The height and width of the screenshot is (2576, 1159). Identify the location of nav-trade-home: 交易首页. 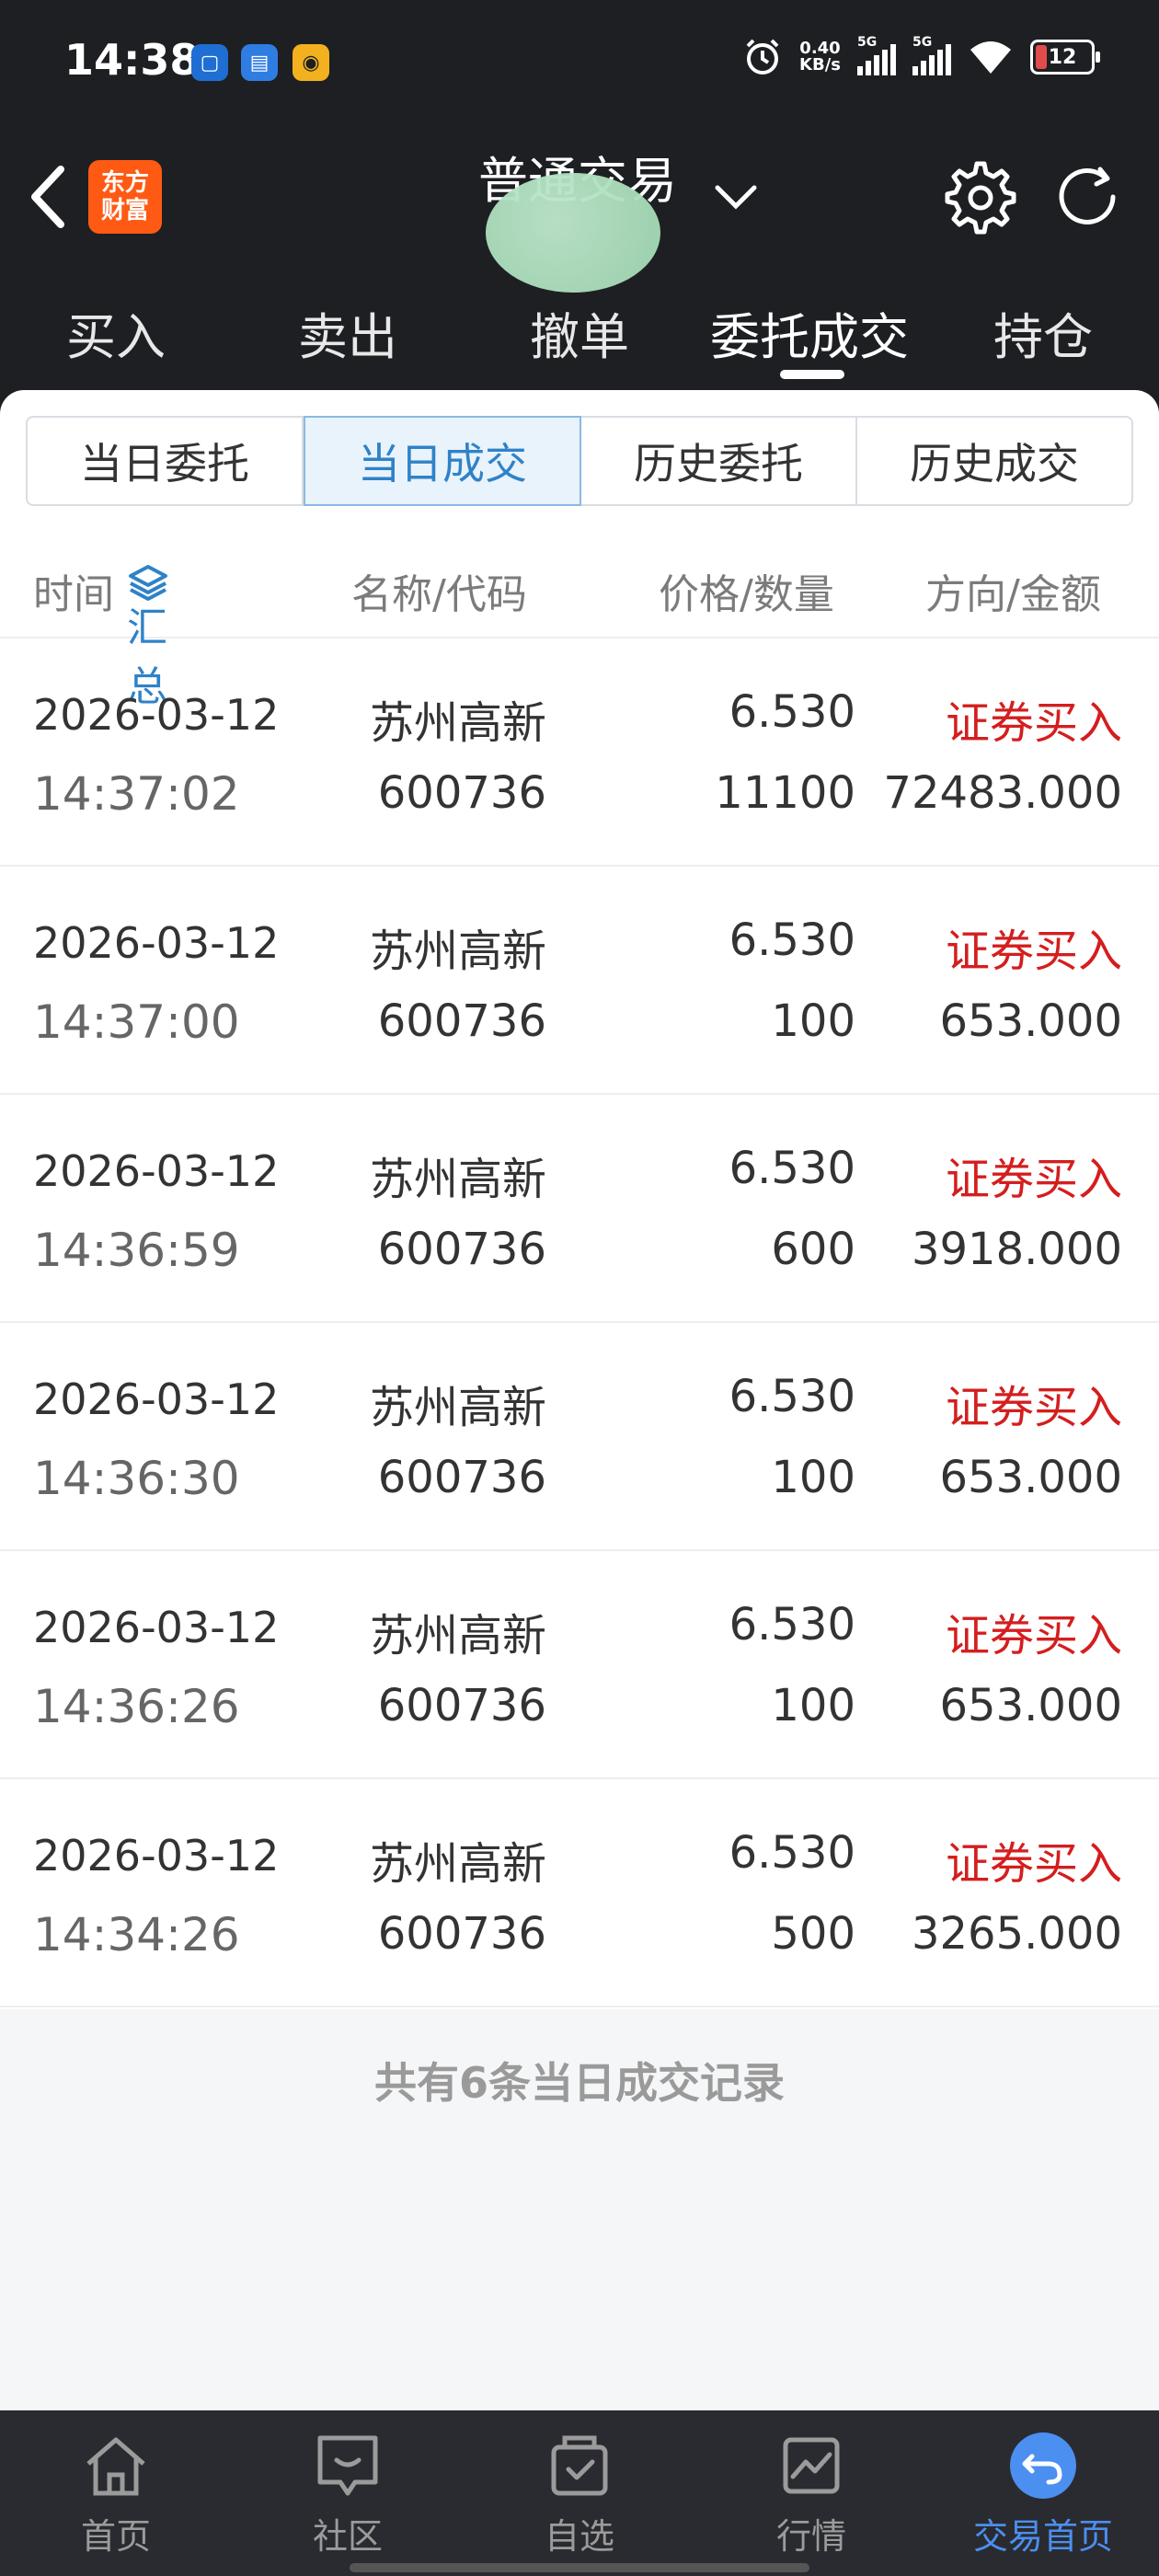
(1043, 2494).